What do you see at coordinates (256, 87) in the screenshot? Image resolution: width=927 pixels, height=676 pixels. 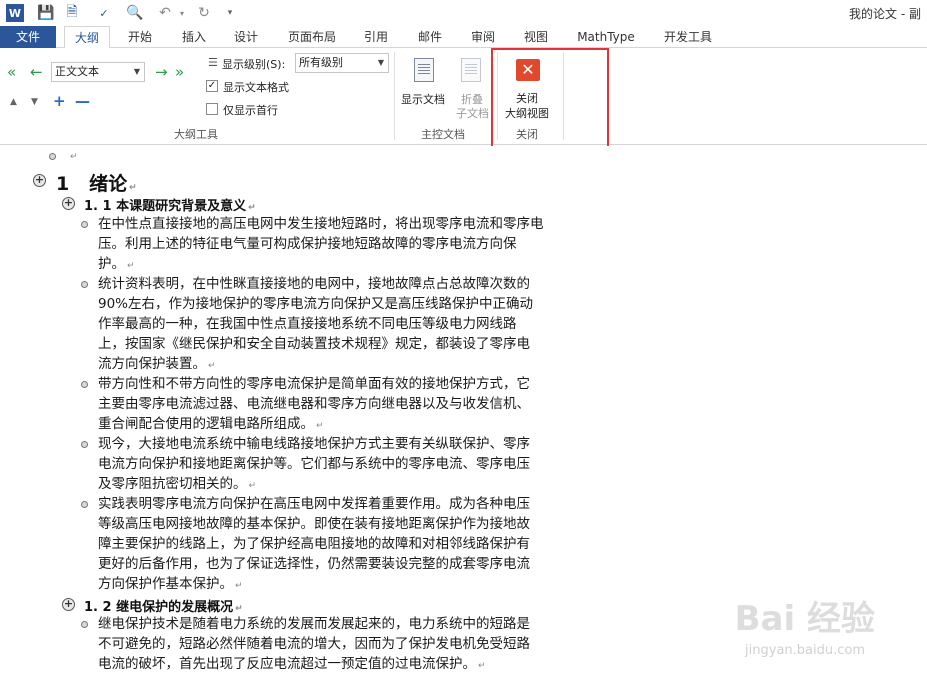 I see `show-text-format-label: 显示文本格式` at bounding box center [256, 87].